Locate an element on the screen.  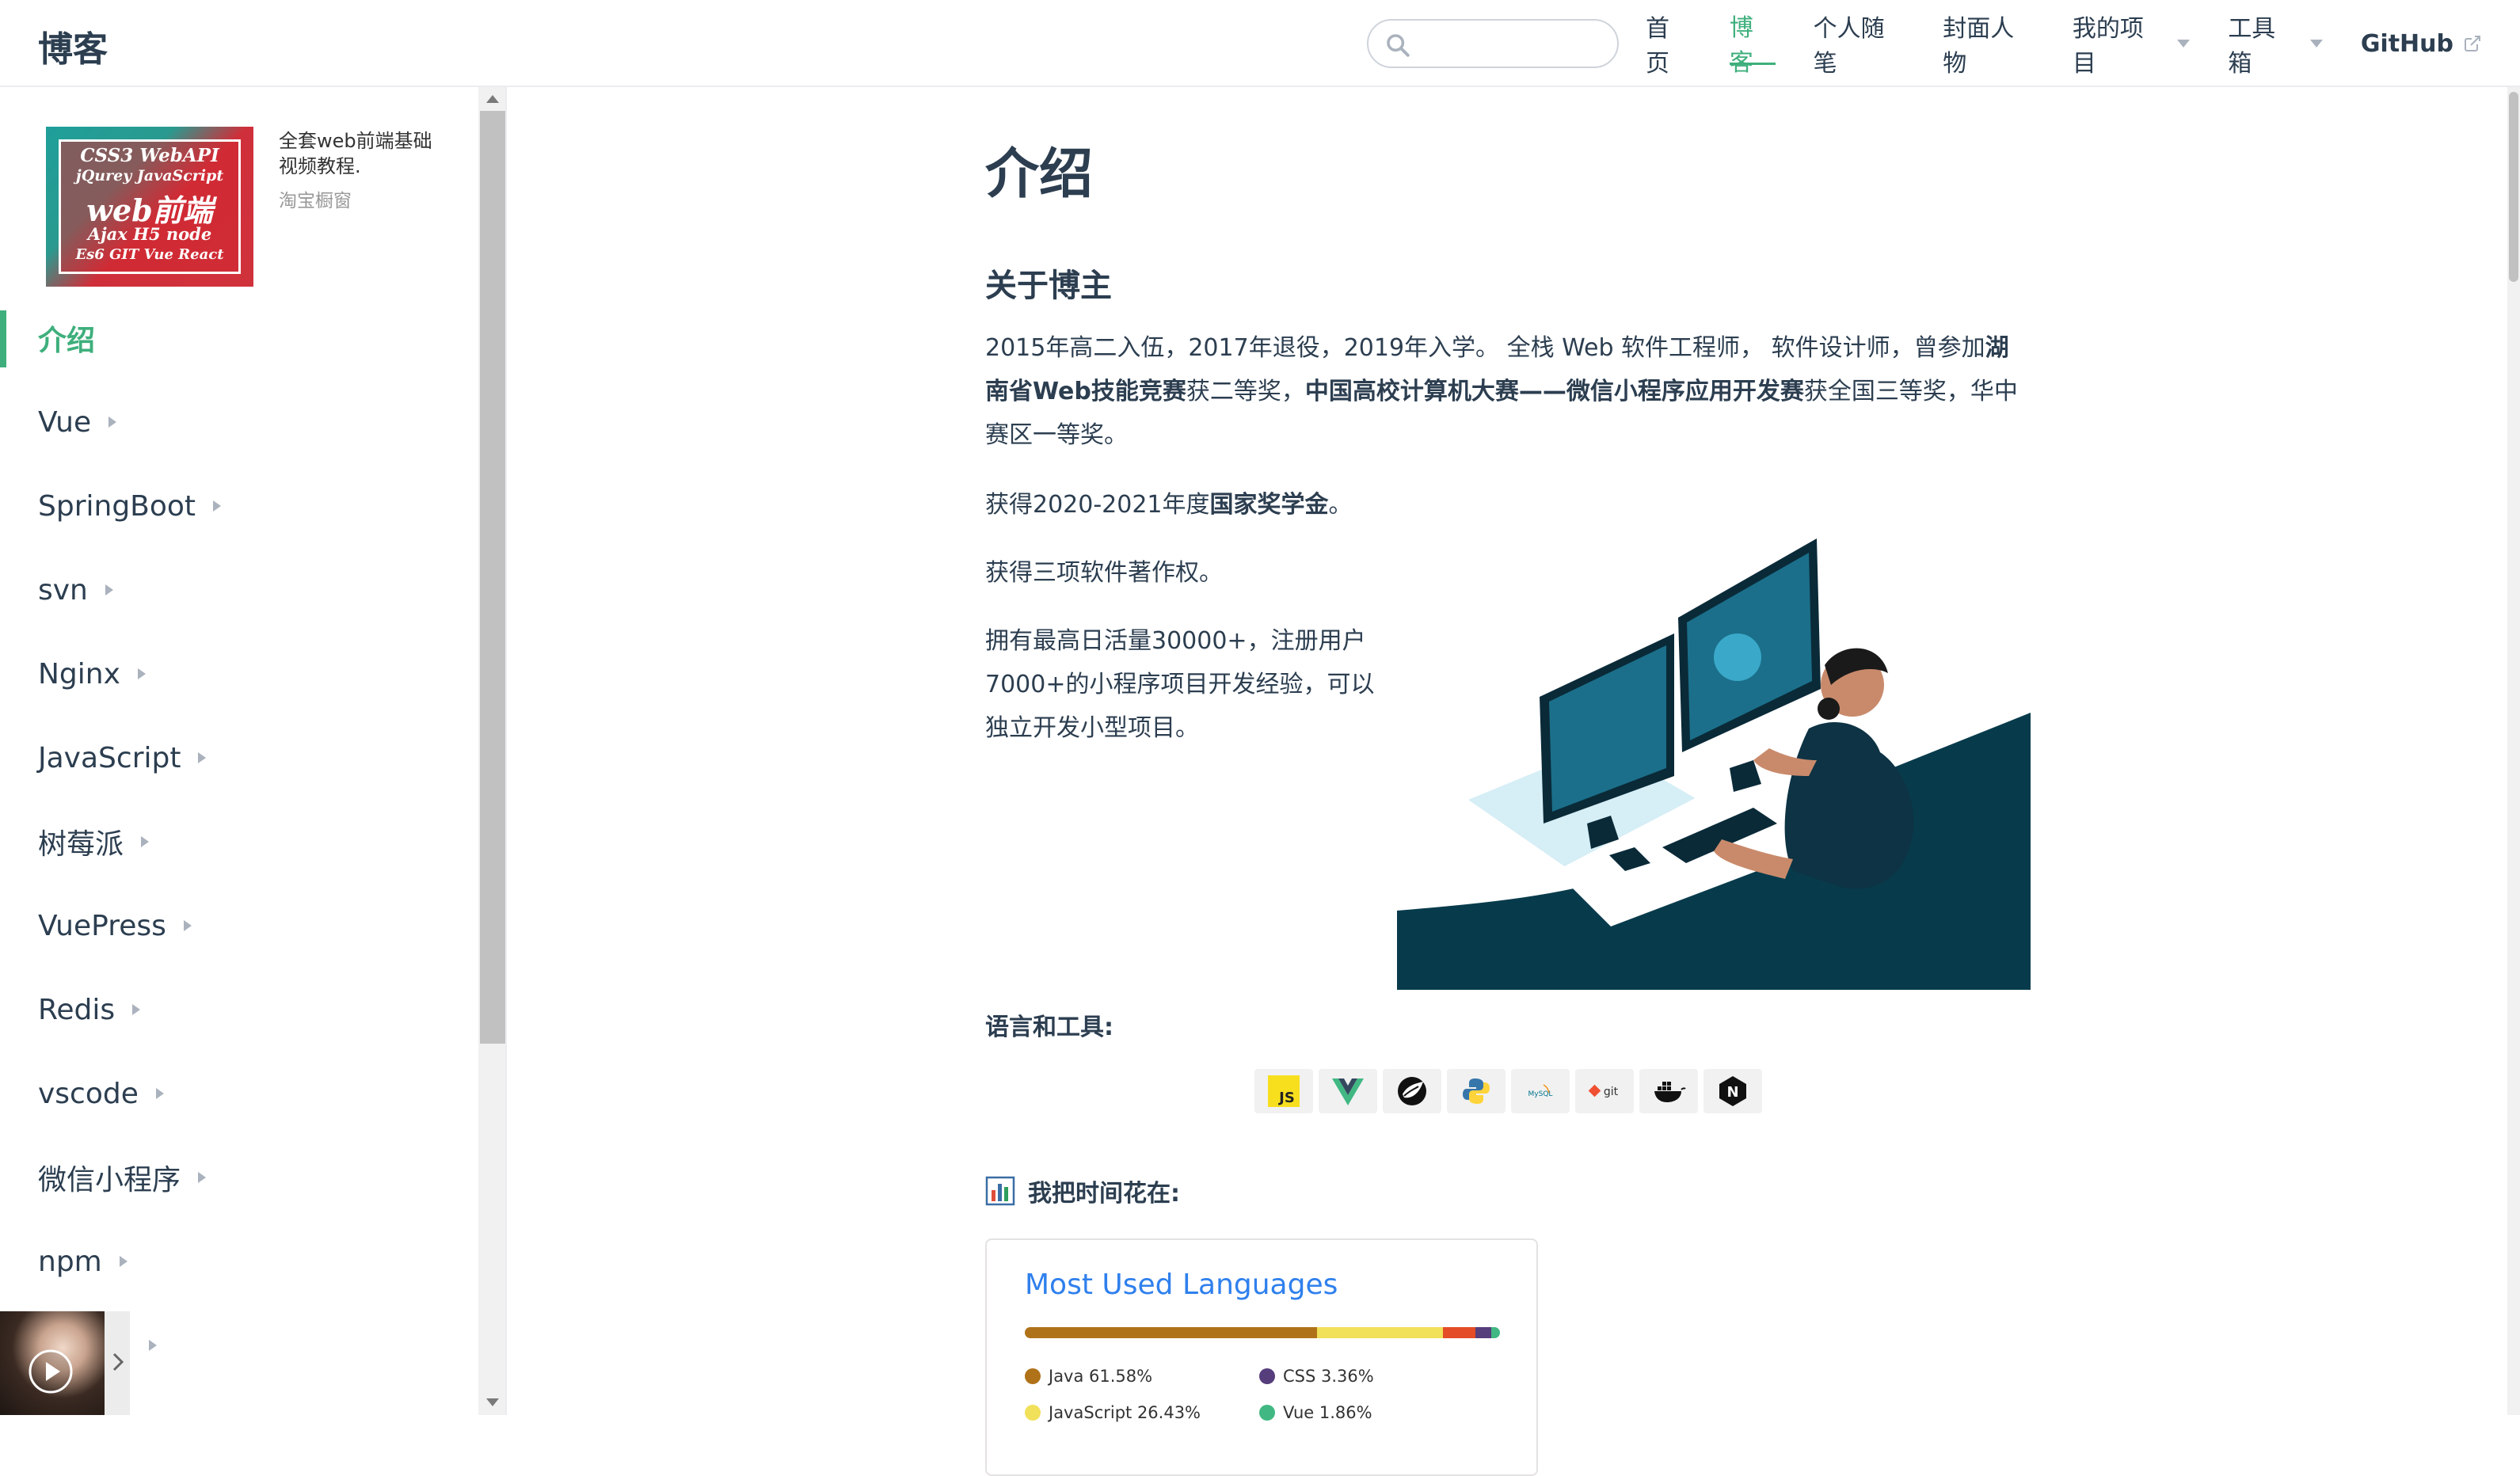
sidebar-item-label: VuePress is located at coordinates (102, 925).